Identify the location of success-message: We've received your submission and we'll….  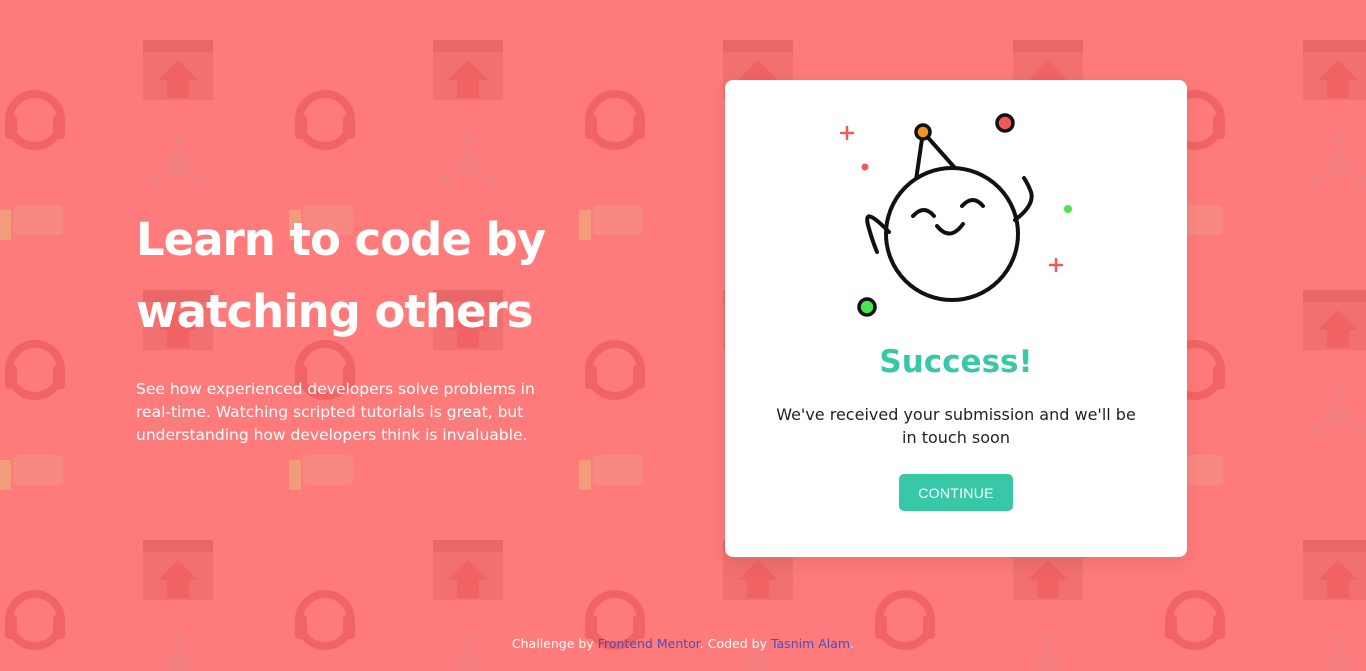
(956, 426).